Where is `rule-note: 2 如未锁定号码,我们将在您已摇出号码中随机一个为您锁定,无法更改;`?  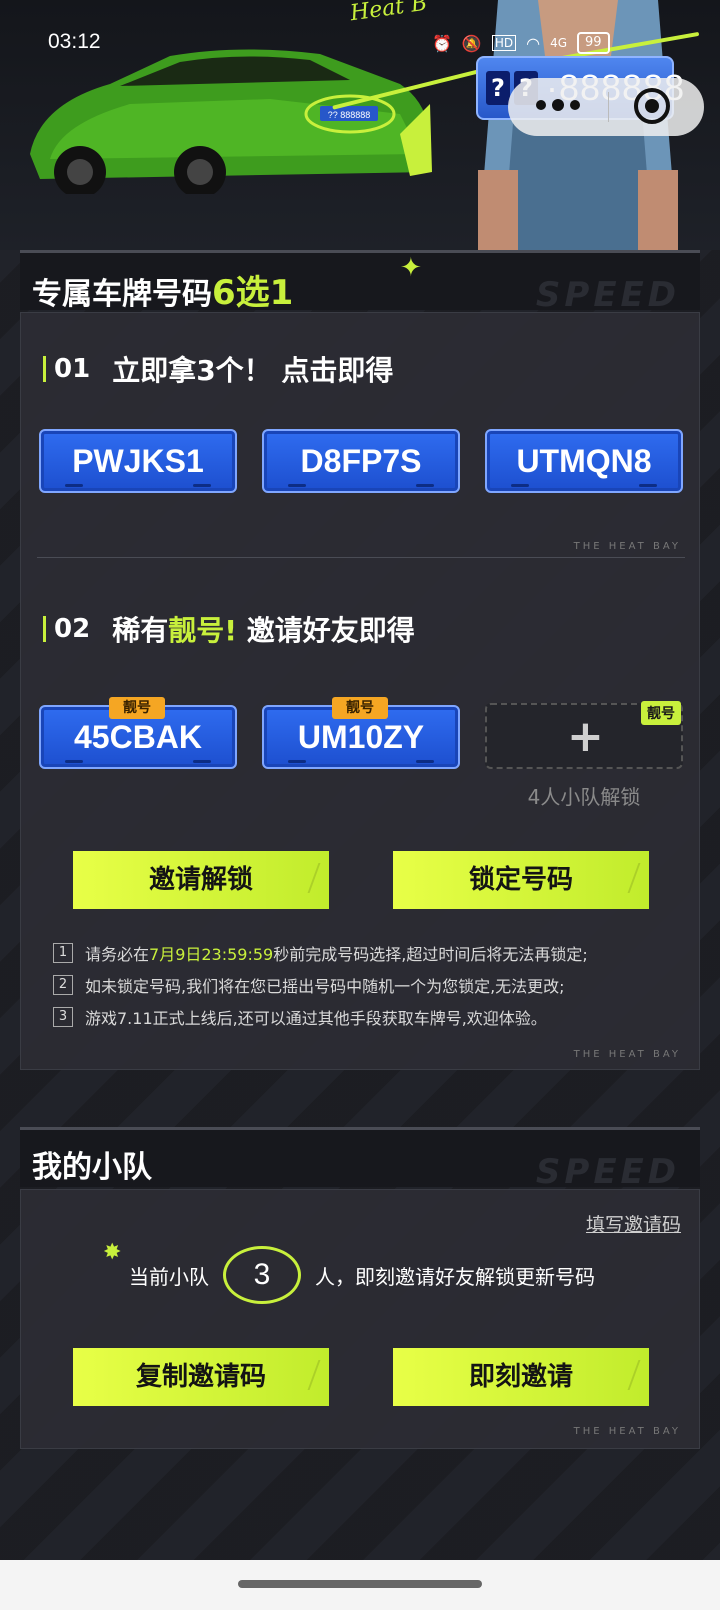
rule-note: 2 如未锁定号码,我们将在您已摇出号码中随机一个为您锁定,无法更改; is located at coordinates (309, 985).